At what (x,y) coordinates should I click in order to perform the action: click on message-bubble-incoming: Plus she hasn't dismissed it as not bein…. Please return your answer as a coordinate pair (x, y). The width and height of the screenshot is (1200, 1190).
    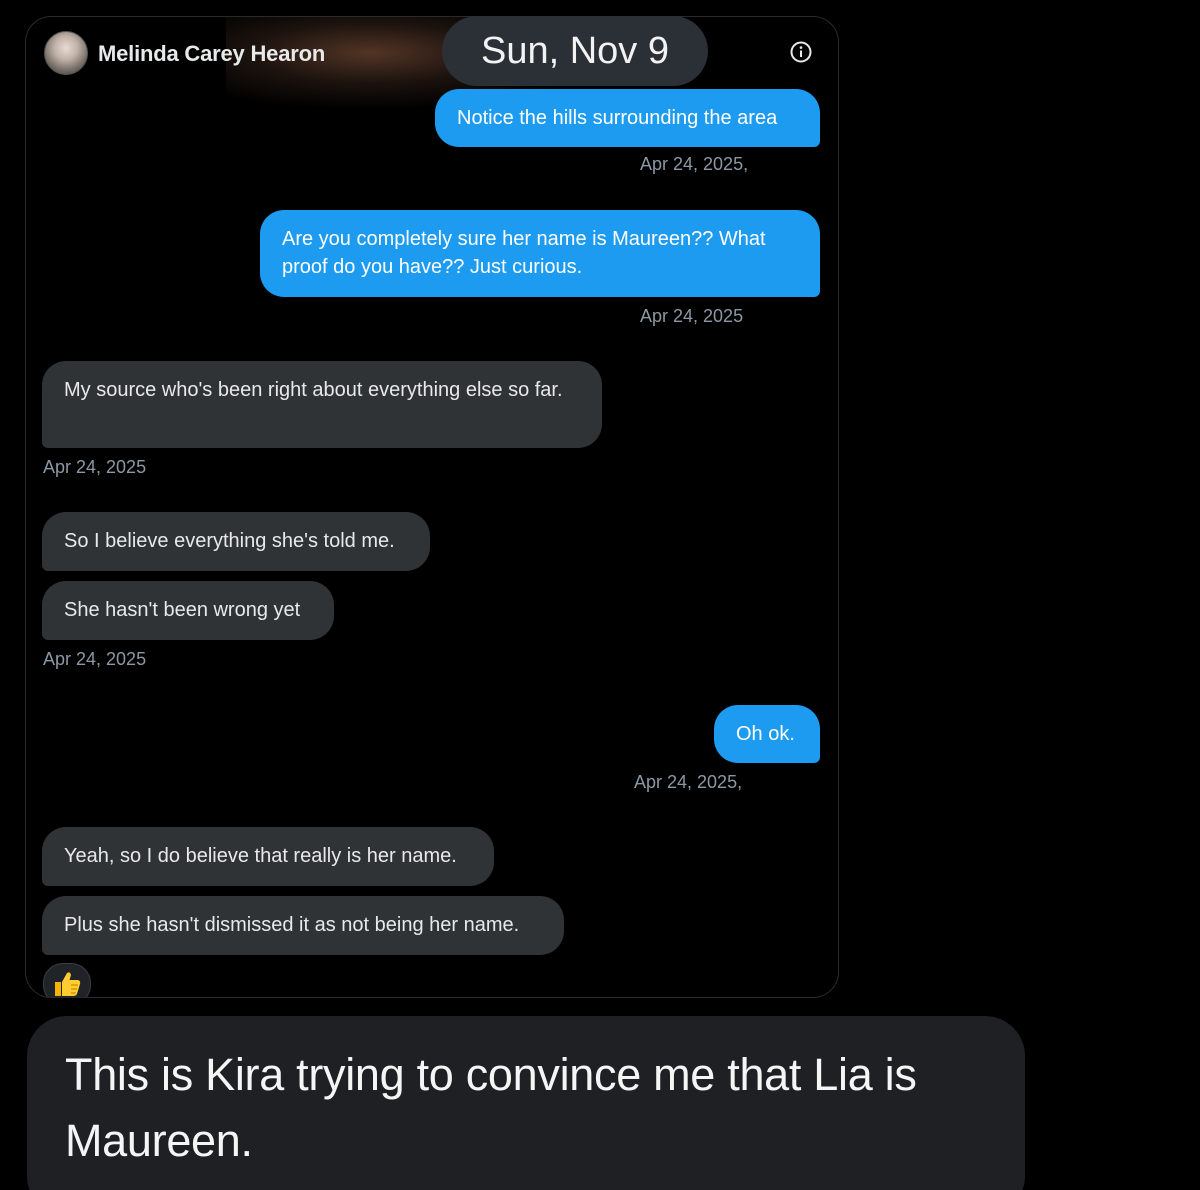
    Looking at the image, I should click on (303, 925).